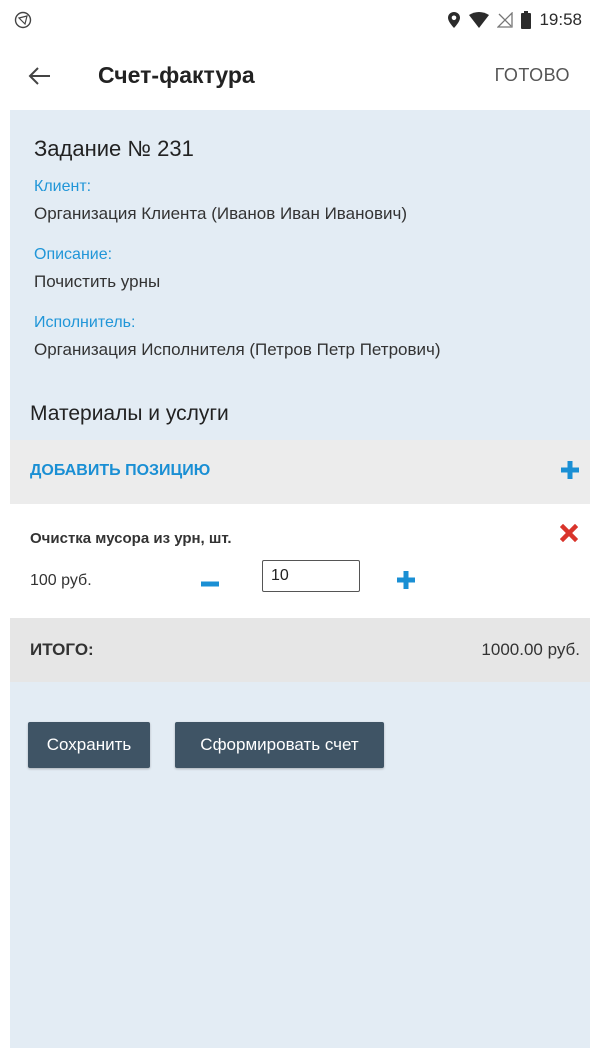 Image resolution: width=590 pixels, height=1048 pixels. What do you see at coordinates (131, 538) in the screenshot?
I see `item-name: Очистка мусора из урн, шт.` at bounding box center [131, 538].